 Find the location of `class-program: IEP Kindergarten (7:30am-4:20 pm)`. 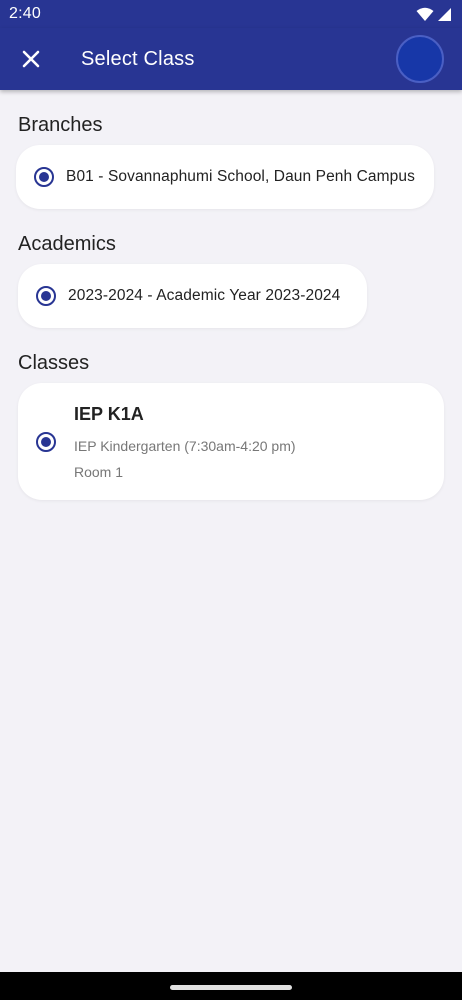

class-program: IEP Kindergarten (7:30am-4:20 pm) is located at coordinates (185, 445).